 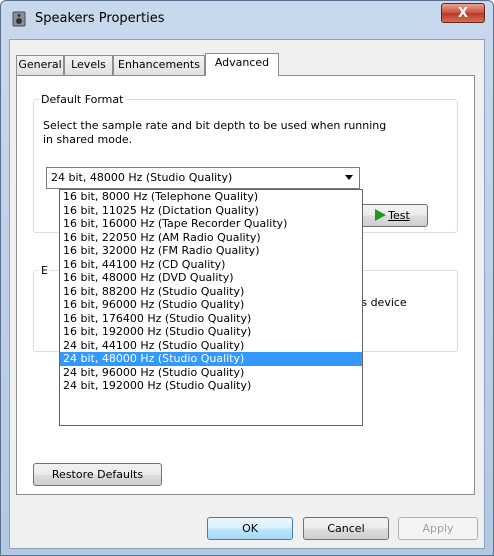 I want to click on select-value: 24 bit, 48000 Hz (Studio Quality), so click(x=142, y=177).